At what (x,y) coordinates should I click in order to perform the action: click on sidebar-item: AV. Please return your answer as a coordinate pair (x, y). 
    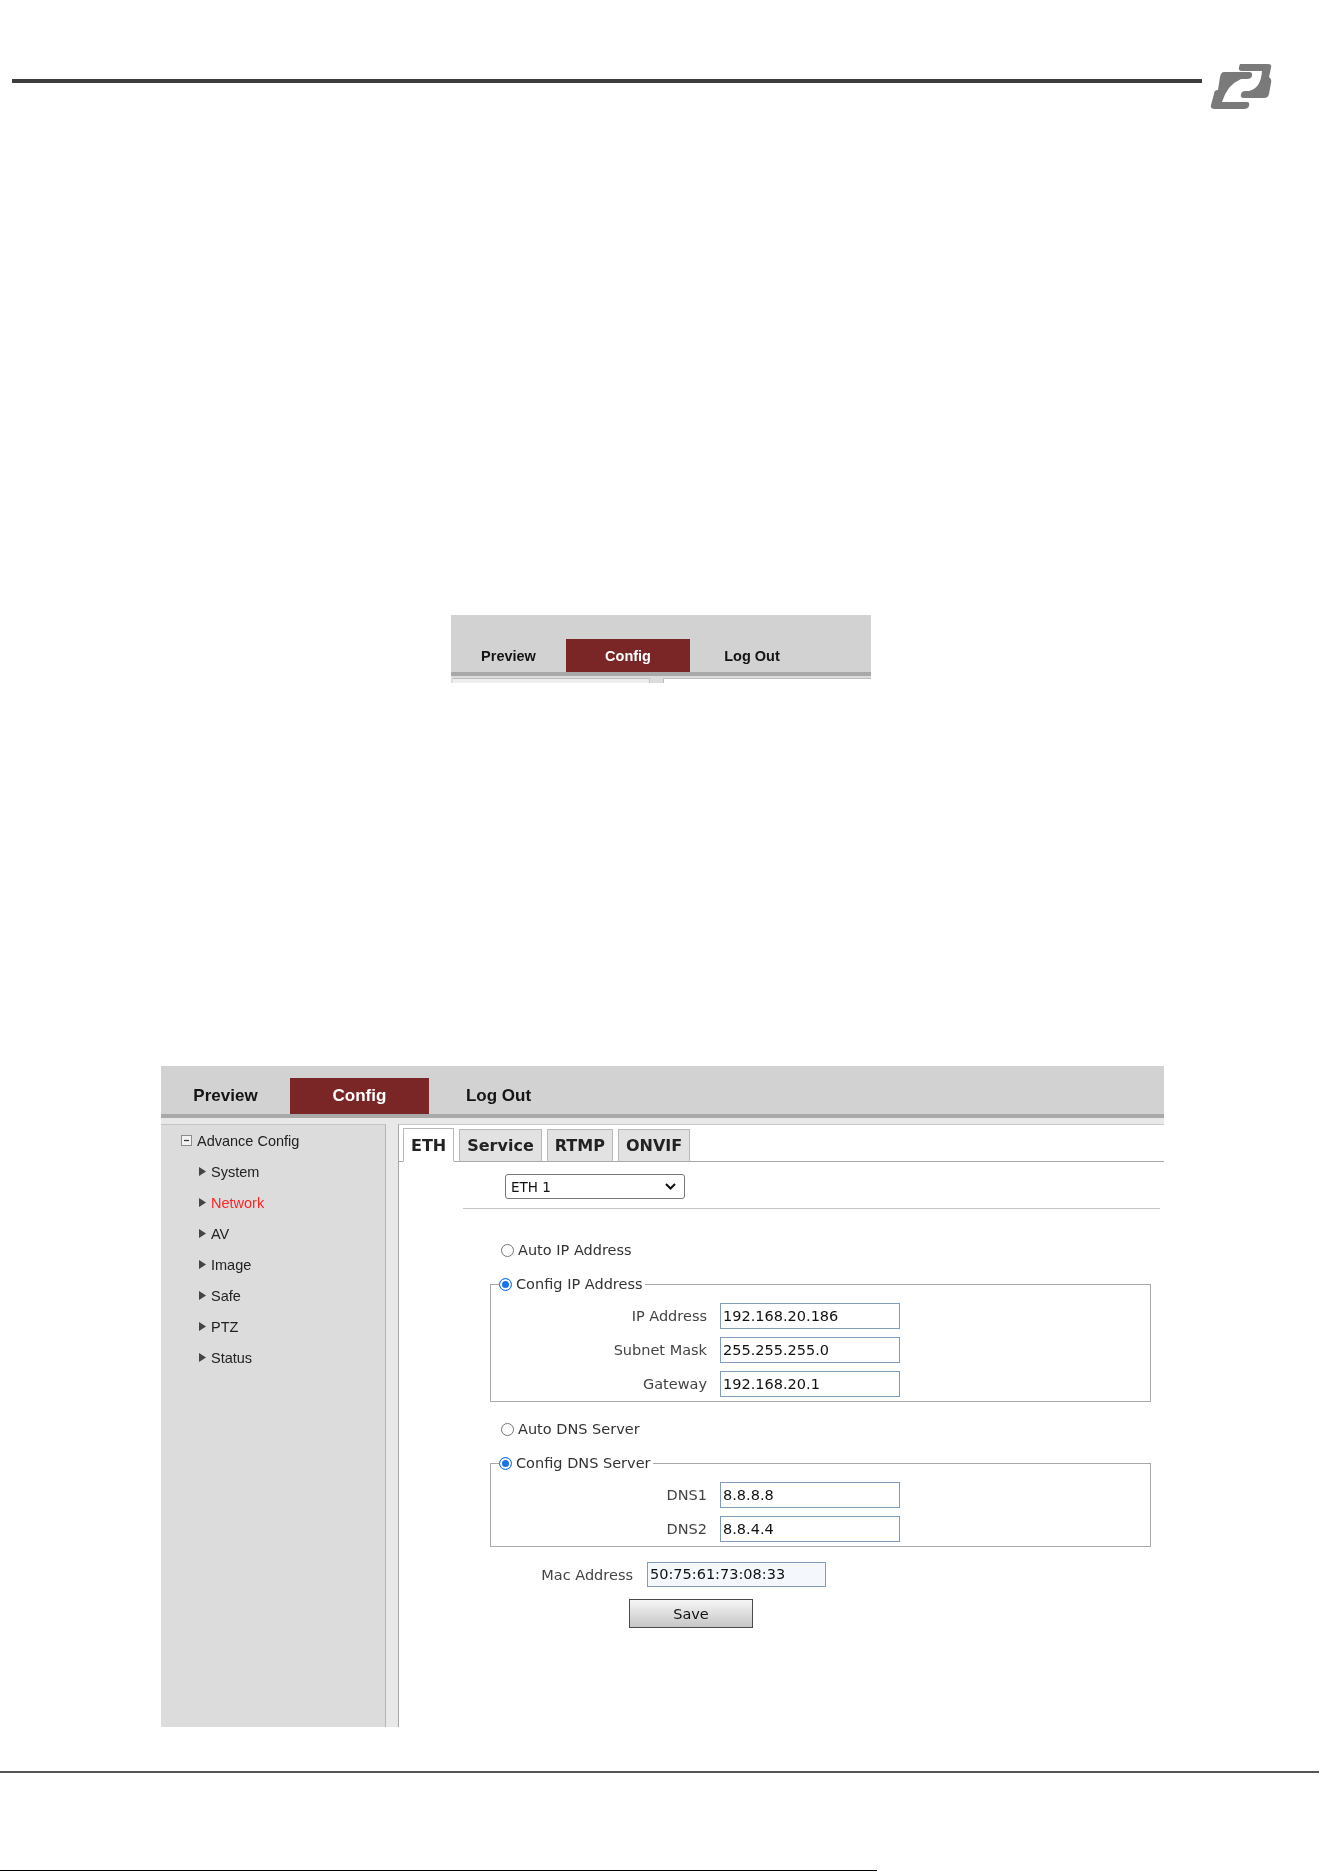
    Looking at the image, I should click on (273, 1233).